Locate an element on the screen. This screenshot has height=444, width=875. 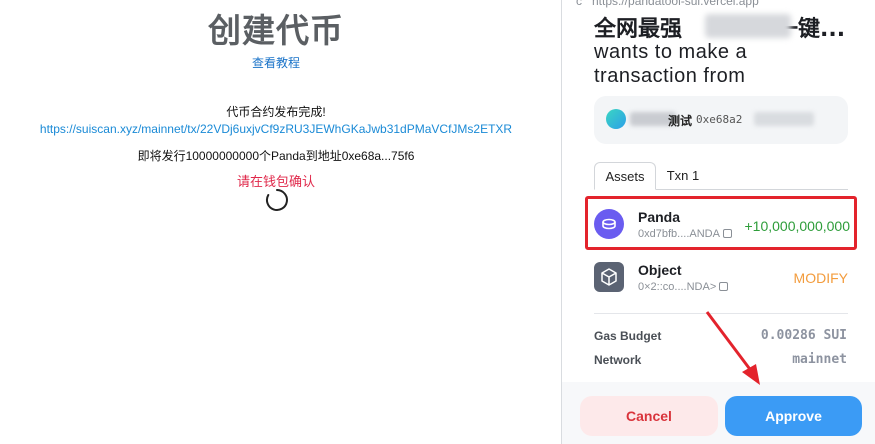
tab-txn-1: Txn 1 is located at coordinates (683, 176).